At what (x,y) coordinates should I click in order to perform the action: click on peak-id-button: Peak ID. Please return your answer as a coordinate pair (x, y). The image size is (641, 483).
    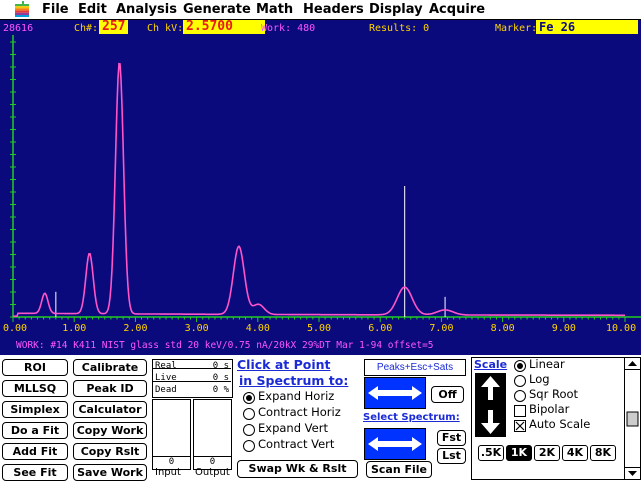
    Looking at the image, I should click on (110, 388).